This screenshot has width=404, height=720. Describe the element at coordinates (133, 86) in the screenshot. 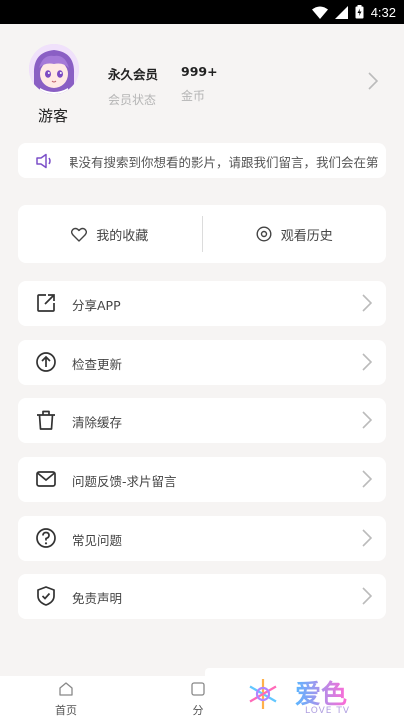

I see `membership-stat: 永久会员 会员状态` at that location.